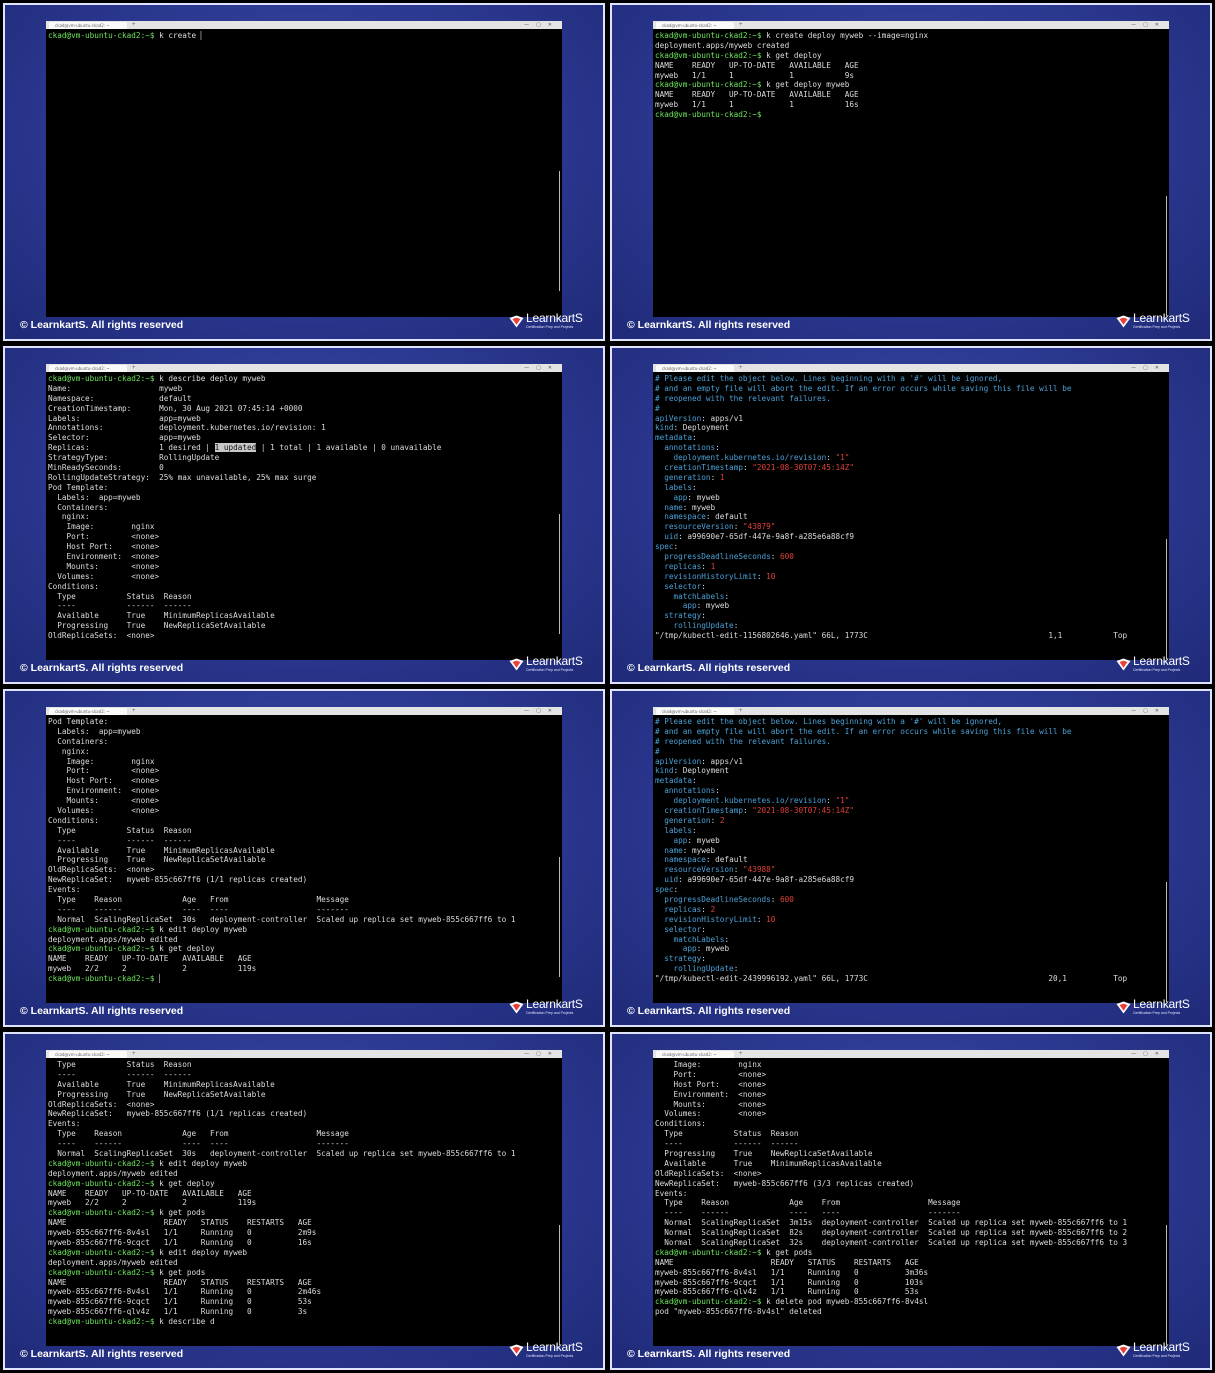 Image resolution: width=1215 pixels, height=1373 pixels. Describe the element at coordinates (726, 860) in the screenshot. I see `terminal-text: : default` at that location.